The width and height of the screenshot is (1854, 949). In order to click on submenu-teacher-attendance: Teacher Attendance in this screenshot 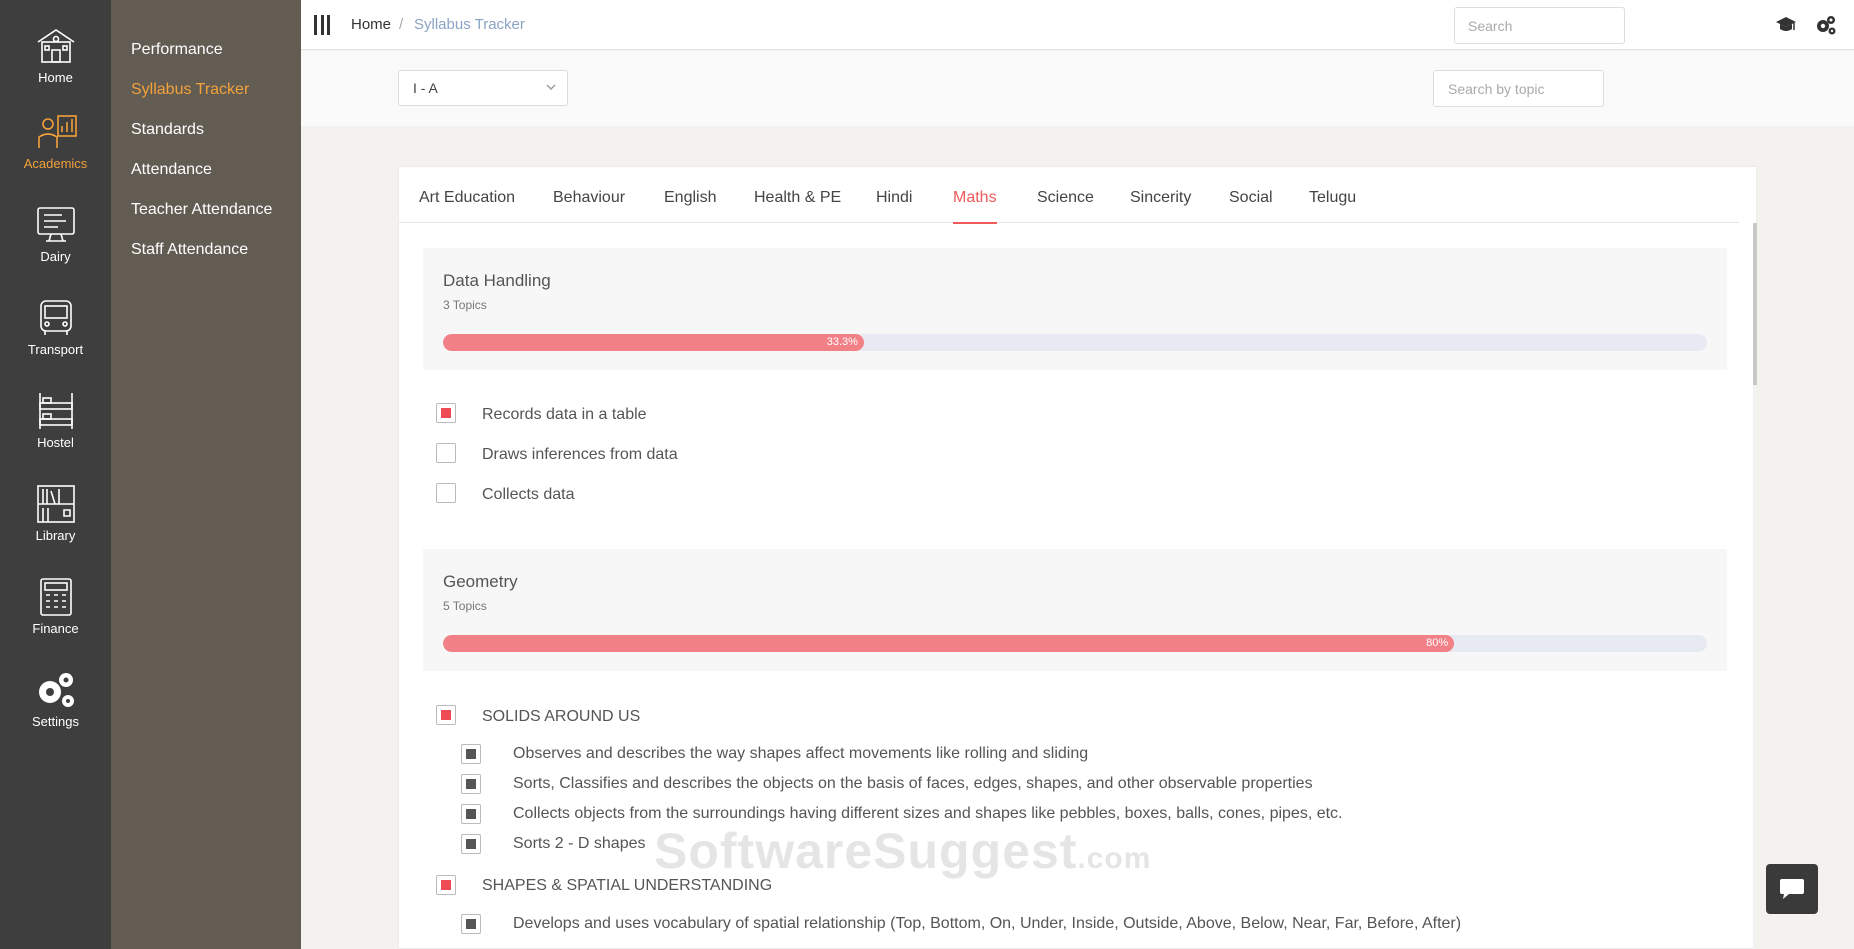, I will do `click(201, 210)`.